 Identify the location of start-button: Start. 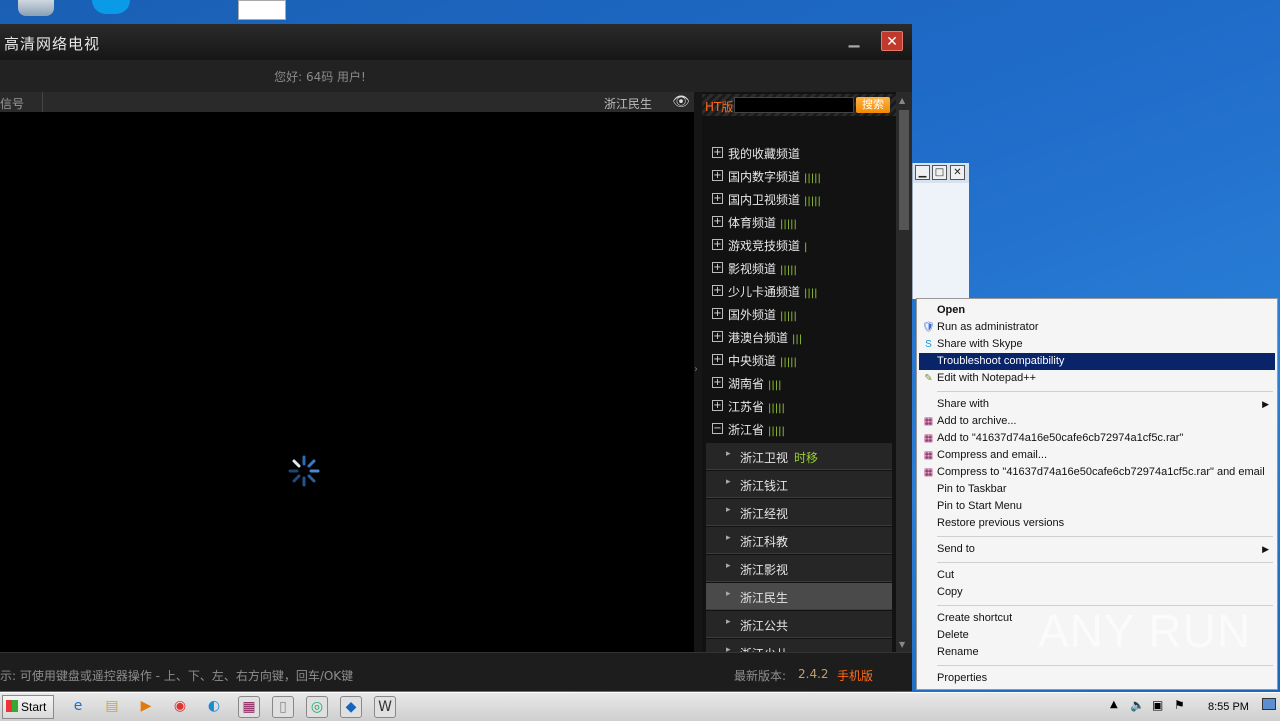
(28, 707).